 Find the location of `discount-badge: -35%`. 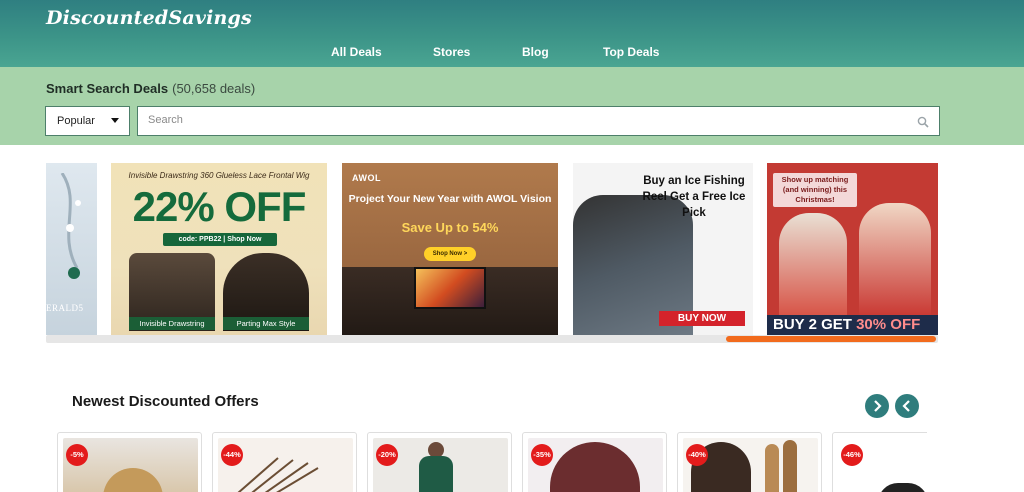

discount-badge: -35% is located at coordinates (542, 455).